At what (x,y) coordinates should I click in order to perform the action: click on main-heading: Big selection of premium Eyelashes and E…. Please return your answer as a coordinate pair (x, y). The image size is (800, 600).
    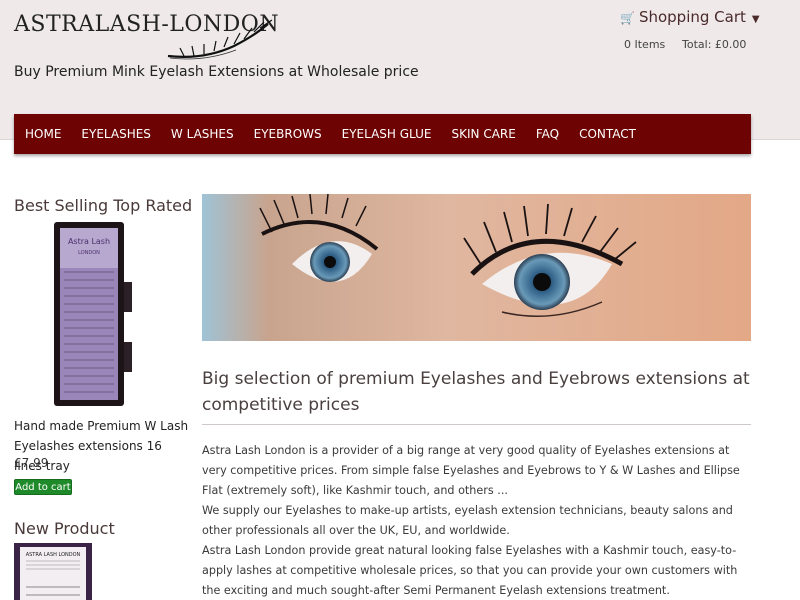
    Looking at the image, I should click on (476, 392).